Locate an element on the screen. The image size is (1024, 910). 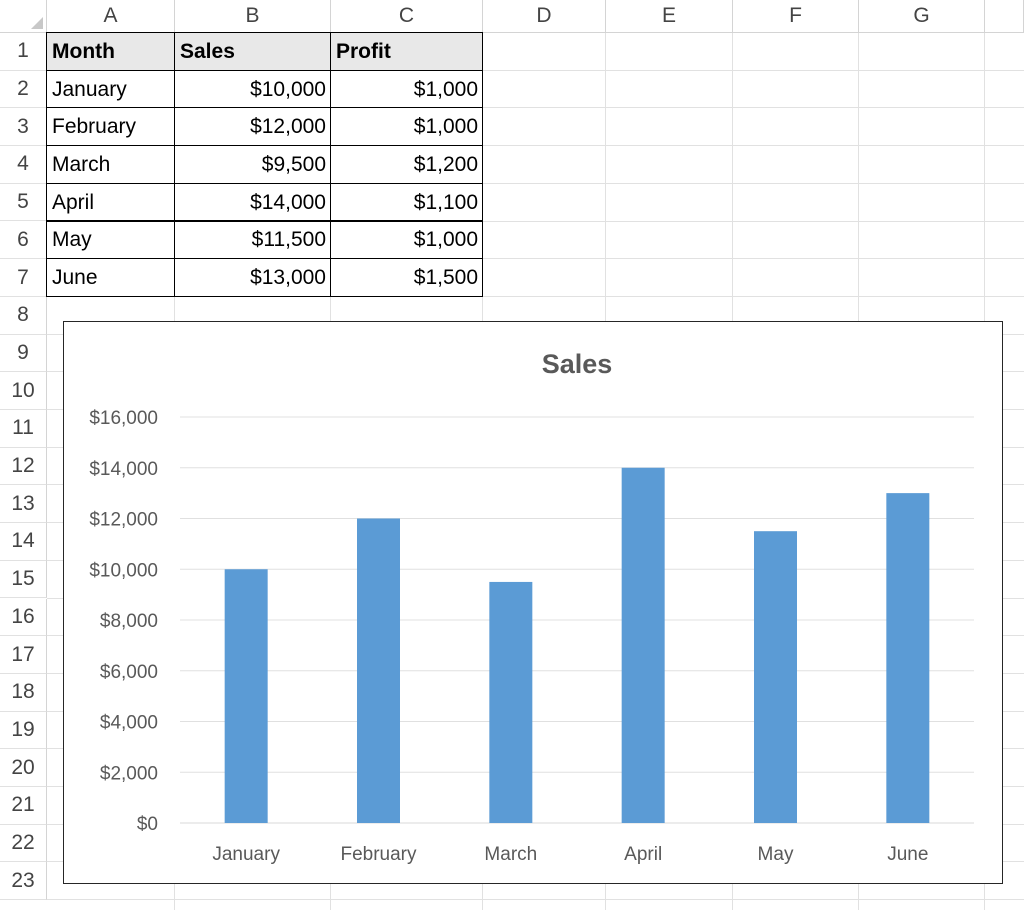
table-cell: April is located at coordinates (111, 203).